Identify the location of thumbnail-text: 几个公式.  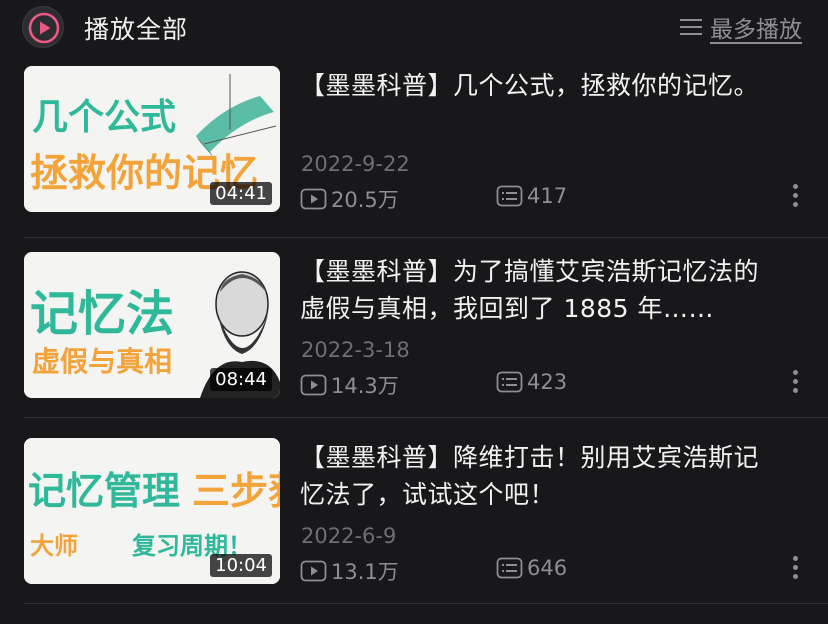
(104, 117).